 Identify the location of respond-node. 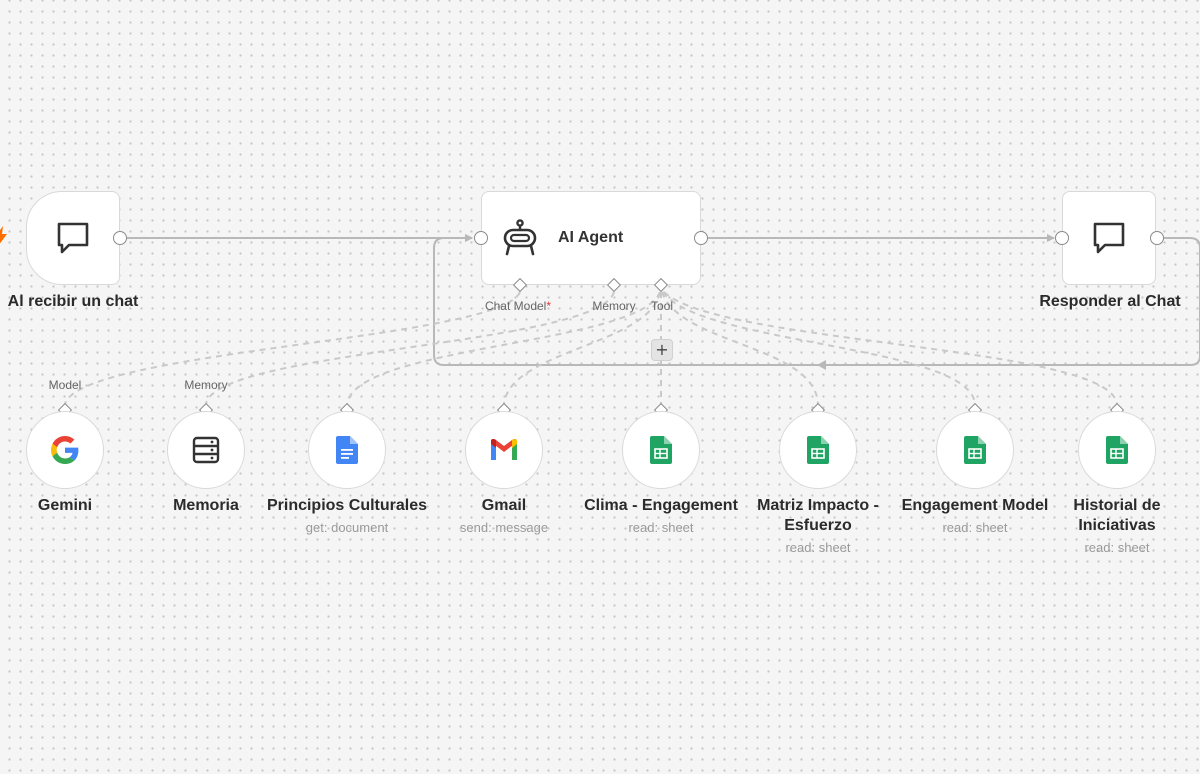
(1109, 238).